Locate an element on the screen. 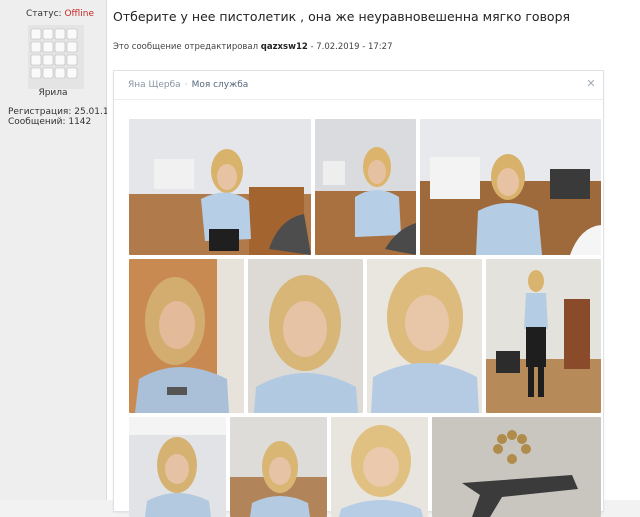 This screenshot has width=640, height=517. avatar is located at coordinates (56, 57).